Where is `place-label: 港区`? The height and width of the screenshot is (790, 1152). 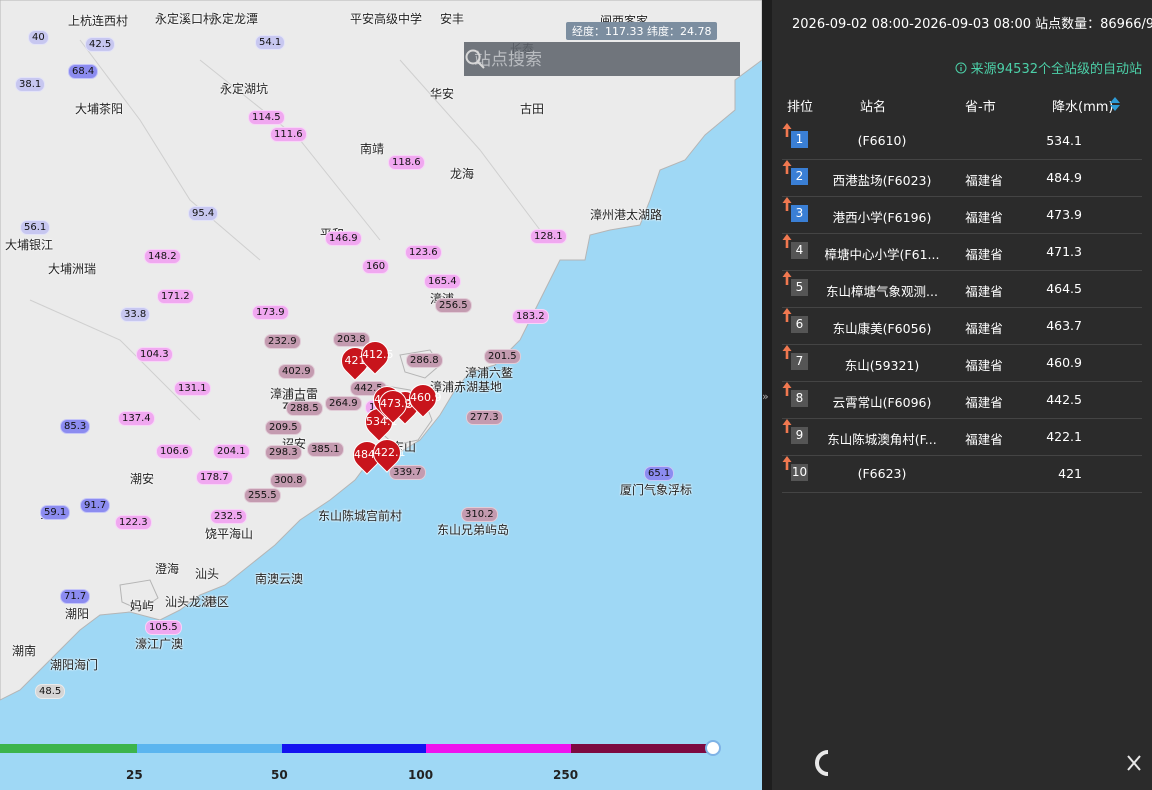 place-label: 港区 is located at coordinates (217, 602).